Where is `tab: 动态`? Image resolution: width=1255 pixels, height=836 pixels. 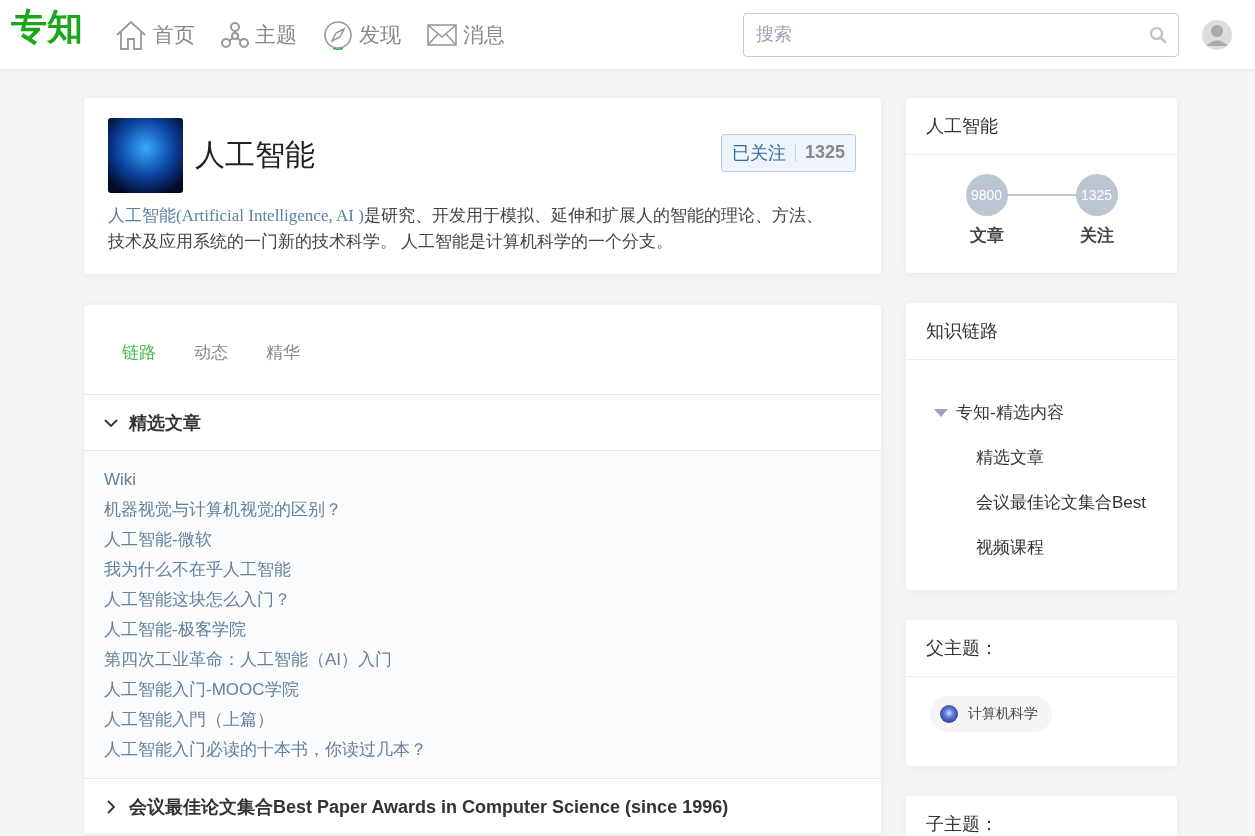
tab: 动态 is located at coordinates (211, 352).